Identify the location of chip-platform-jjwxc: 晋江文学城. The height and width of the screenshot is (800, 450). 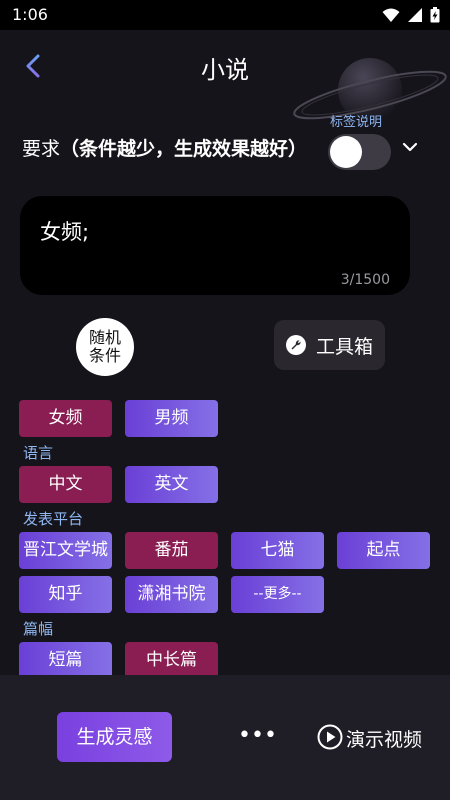
(65, 550).